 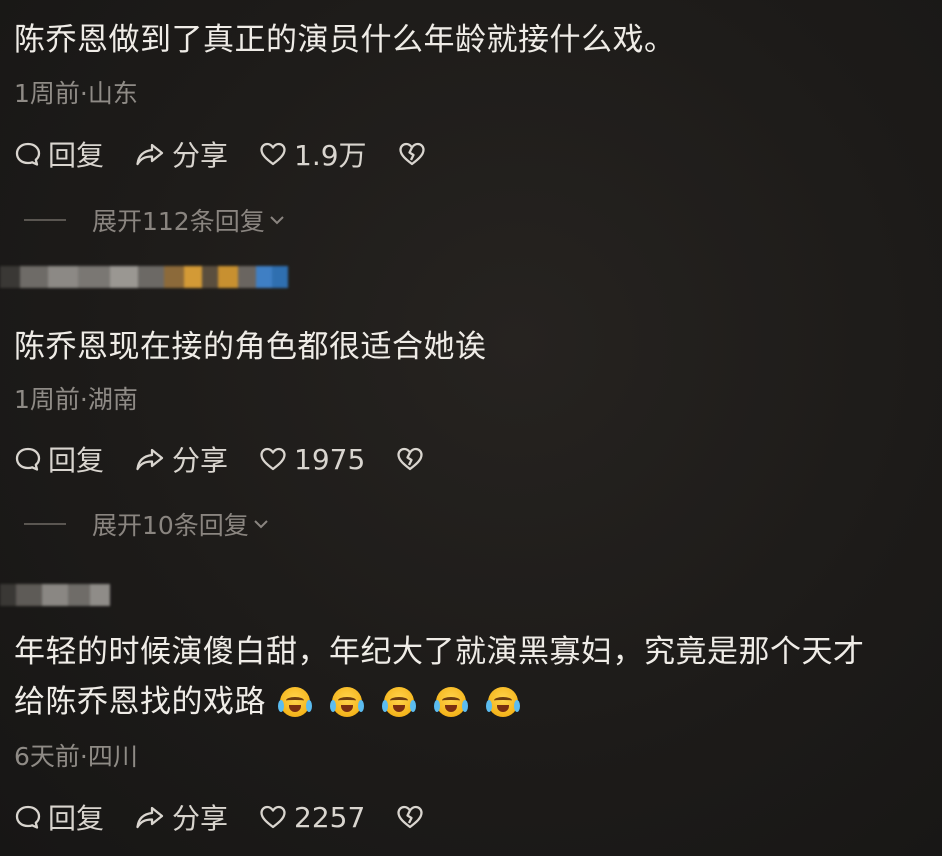 What do you see at coordinates (238, 154) in the screenshot?
I see `comment-actions: 回复 分享 1.9万` at bounding box center [238, 154].